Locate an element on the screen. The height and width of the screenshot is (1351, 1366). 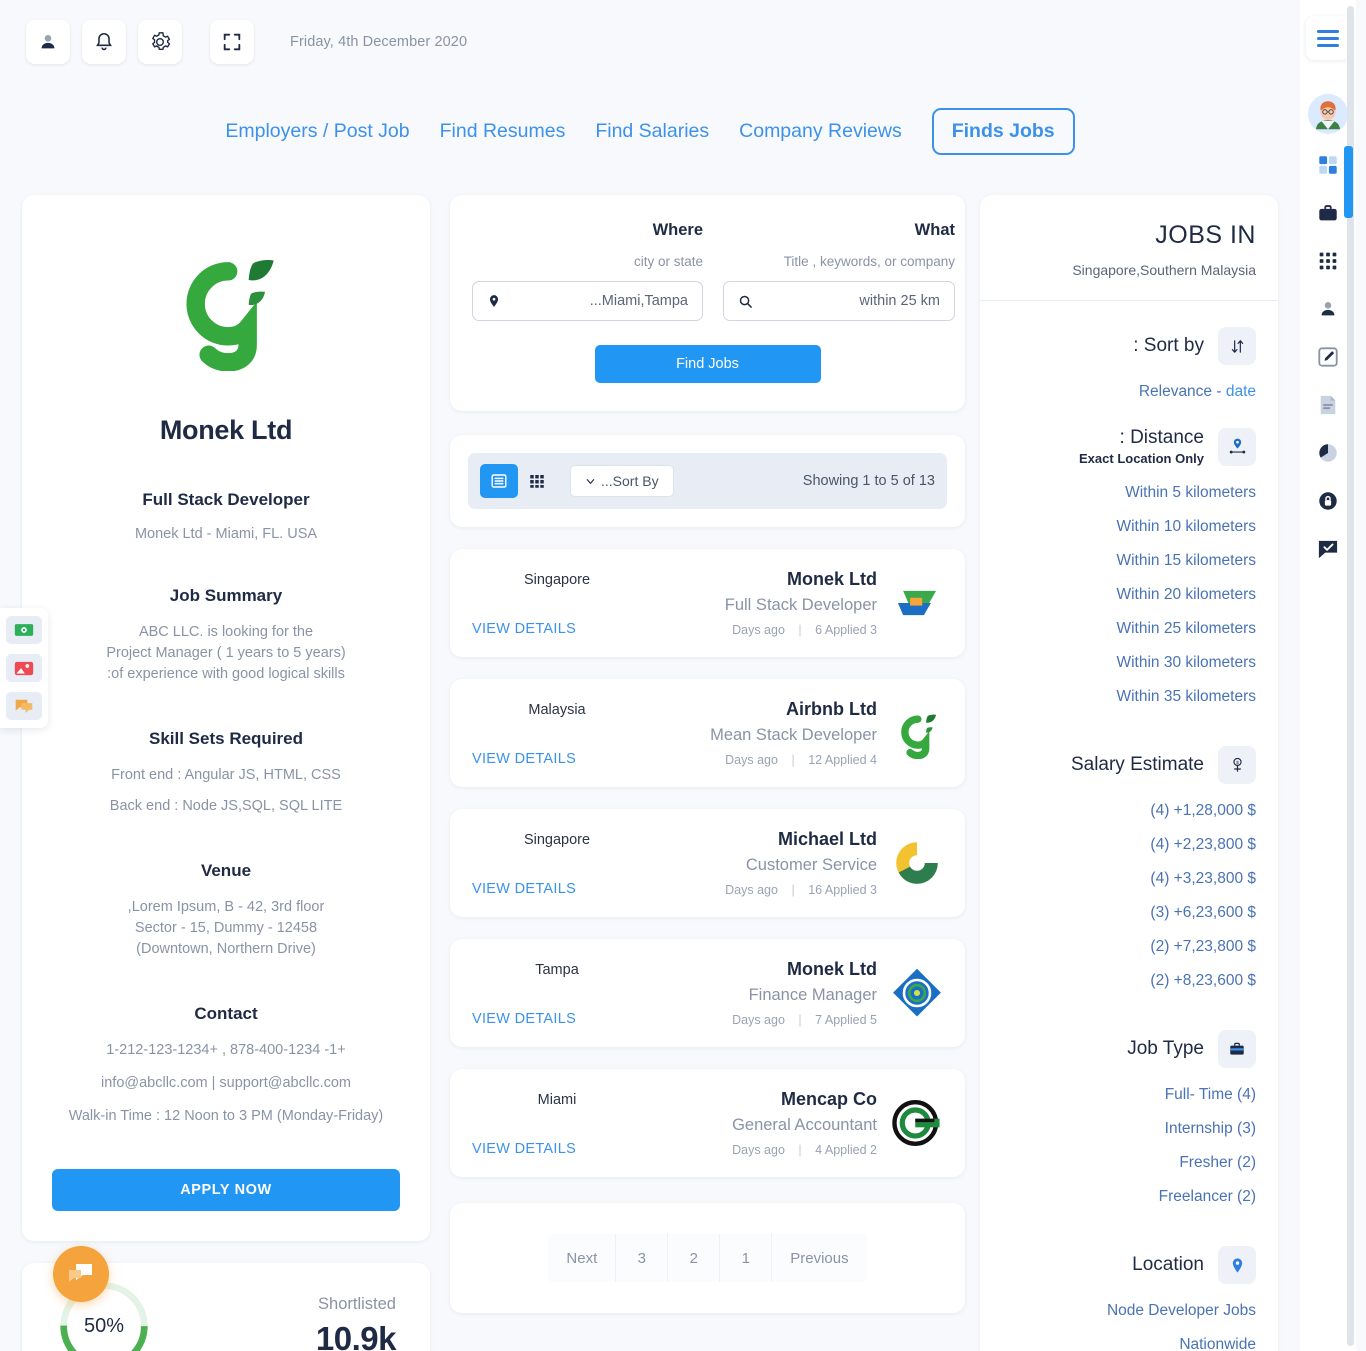
skills-title: Skill Sets Required is located at coordinates (226, 738).